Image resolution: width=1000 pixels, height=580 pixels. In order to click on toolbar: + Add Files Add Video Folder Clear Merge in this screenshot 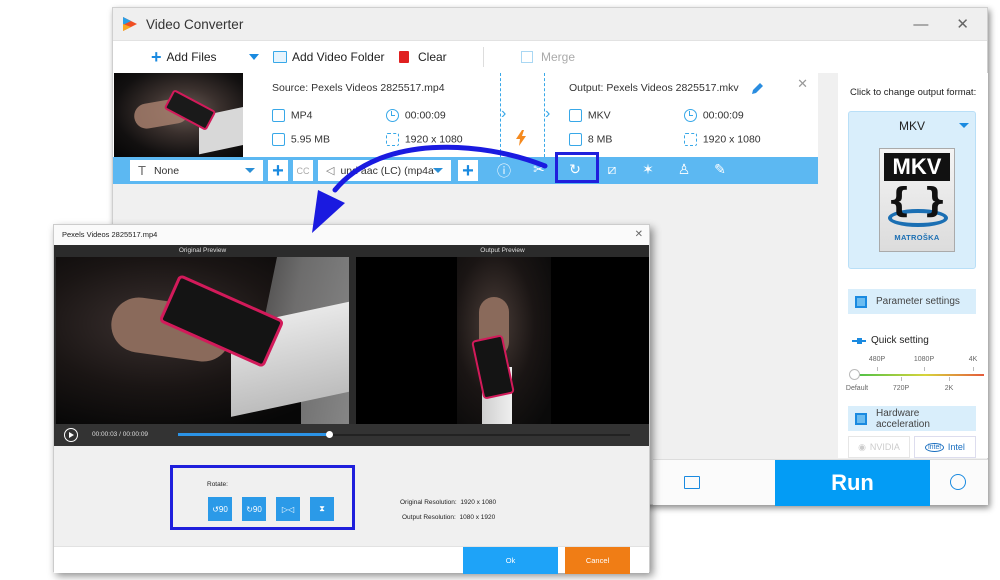, I will do `click(550, 57)`.